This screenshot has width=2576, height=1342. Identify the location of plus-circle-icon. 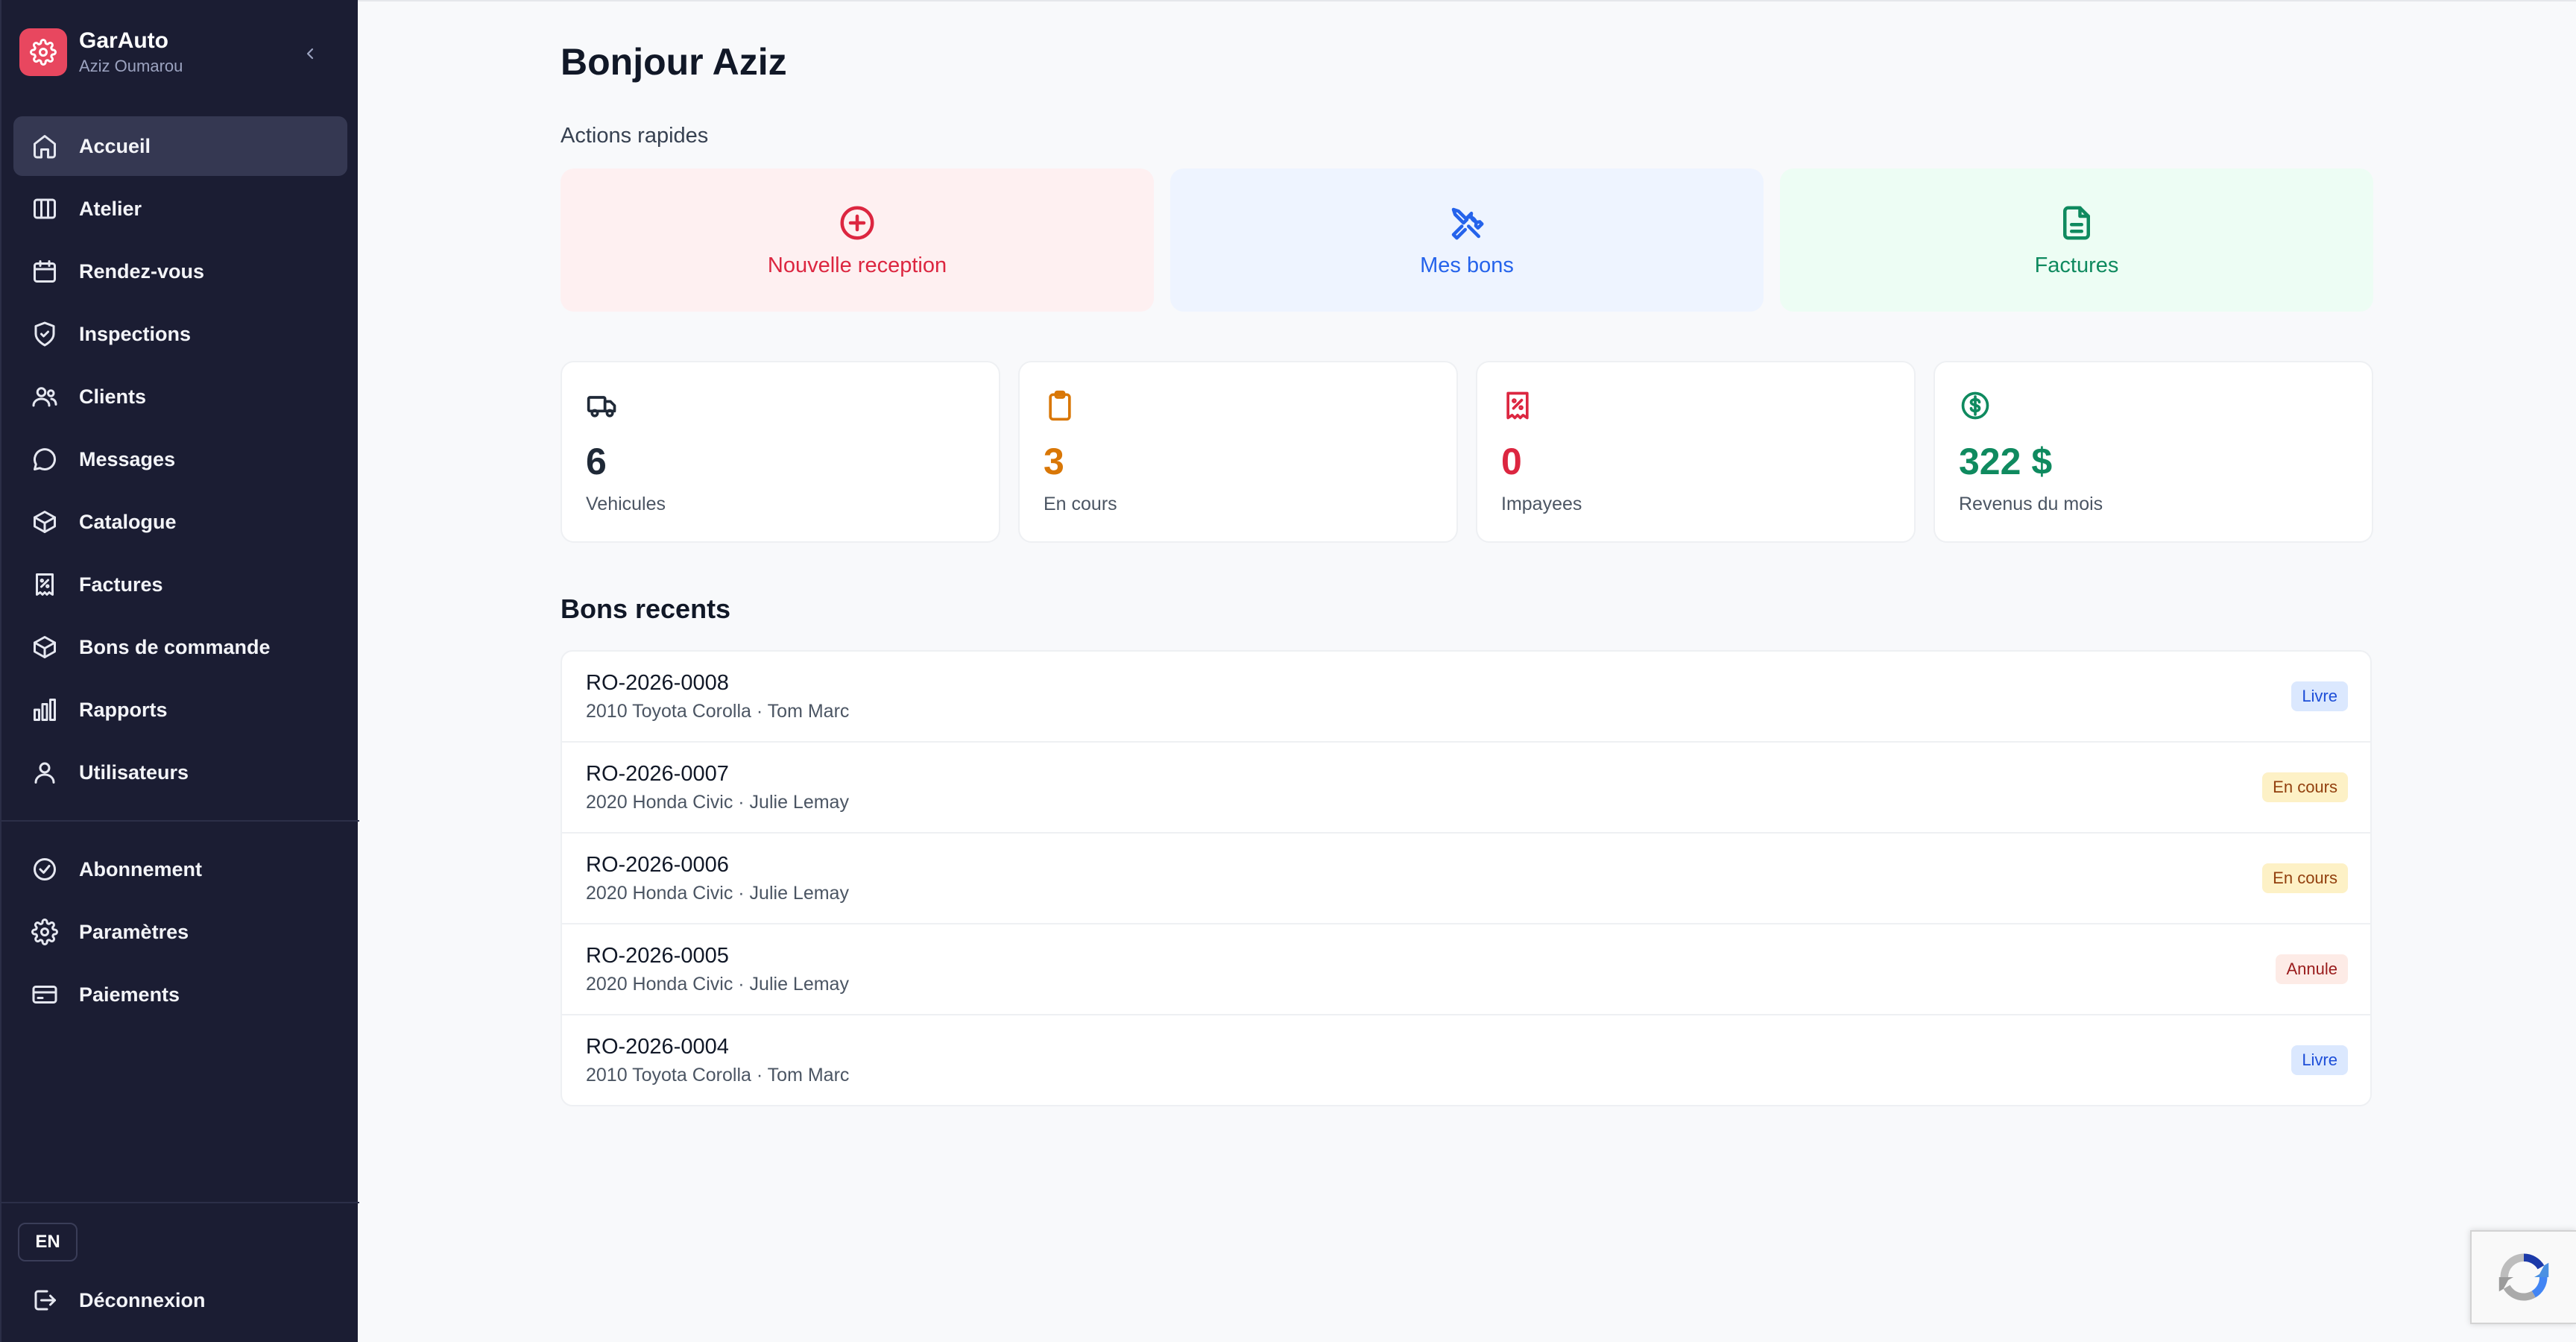
(857, 222).